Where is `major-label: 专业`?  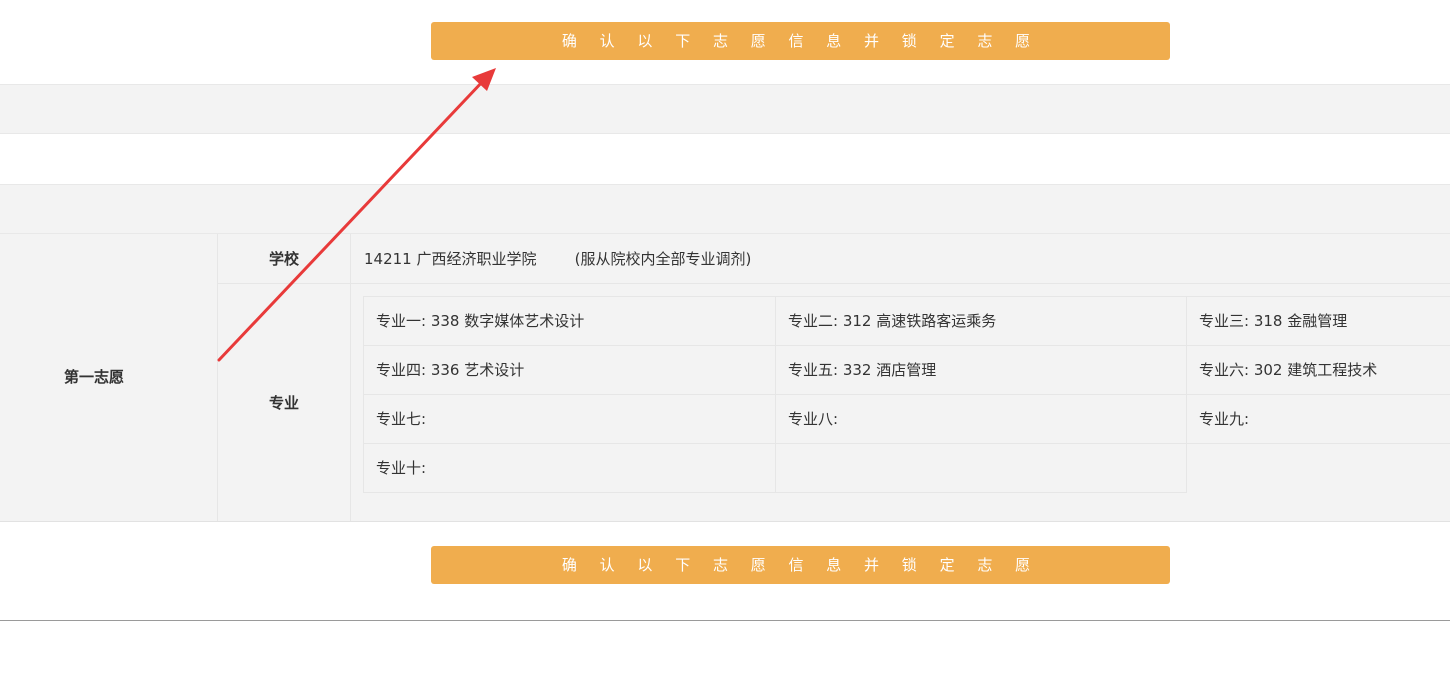 major-label: 专业 is located at coordinates (283, 403).